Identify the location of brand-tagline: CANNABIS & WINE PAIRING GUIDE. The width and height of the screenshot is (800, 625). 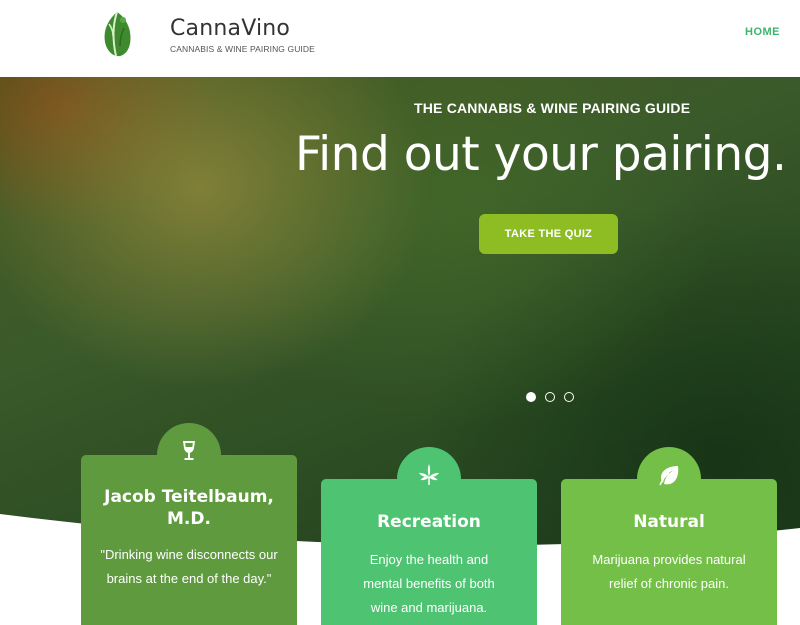
(242, 49).